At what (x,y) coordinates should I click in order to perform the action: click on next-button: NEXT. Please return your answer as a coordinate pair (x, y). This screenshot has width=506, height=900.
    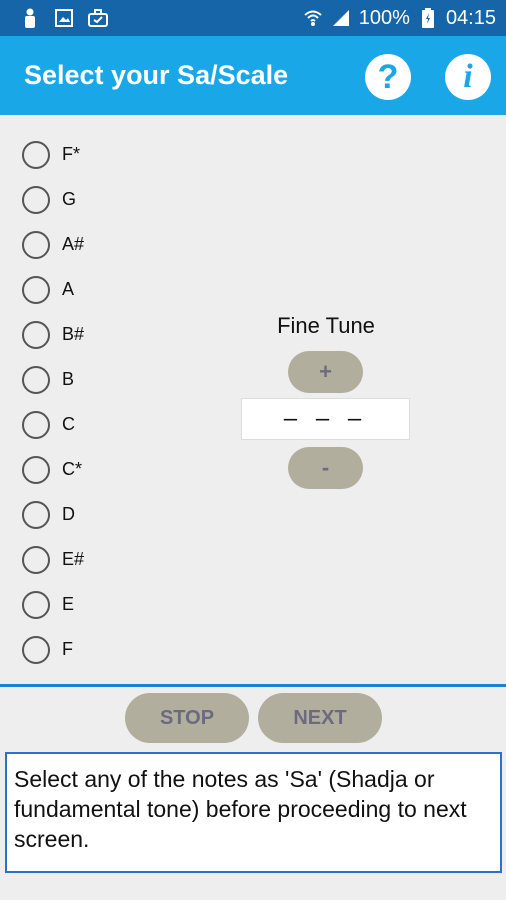
    Looking at the image, I should click on (320, 718).